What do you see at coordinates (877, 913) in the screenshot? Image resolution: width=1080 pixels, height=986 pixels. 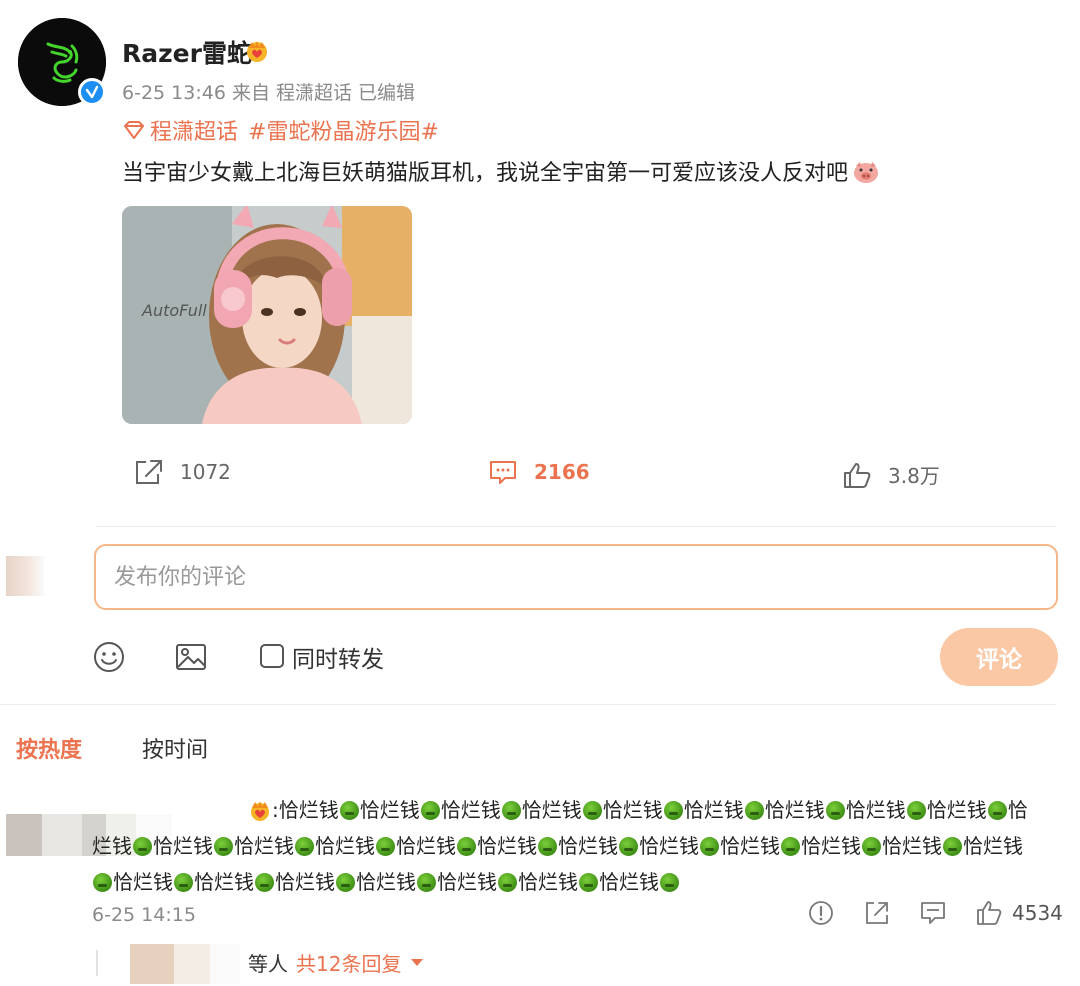 I see `share-icon` at bounding box center [877, 913].